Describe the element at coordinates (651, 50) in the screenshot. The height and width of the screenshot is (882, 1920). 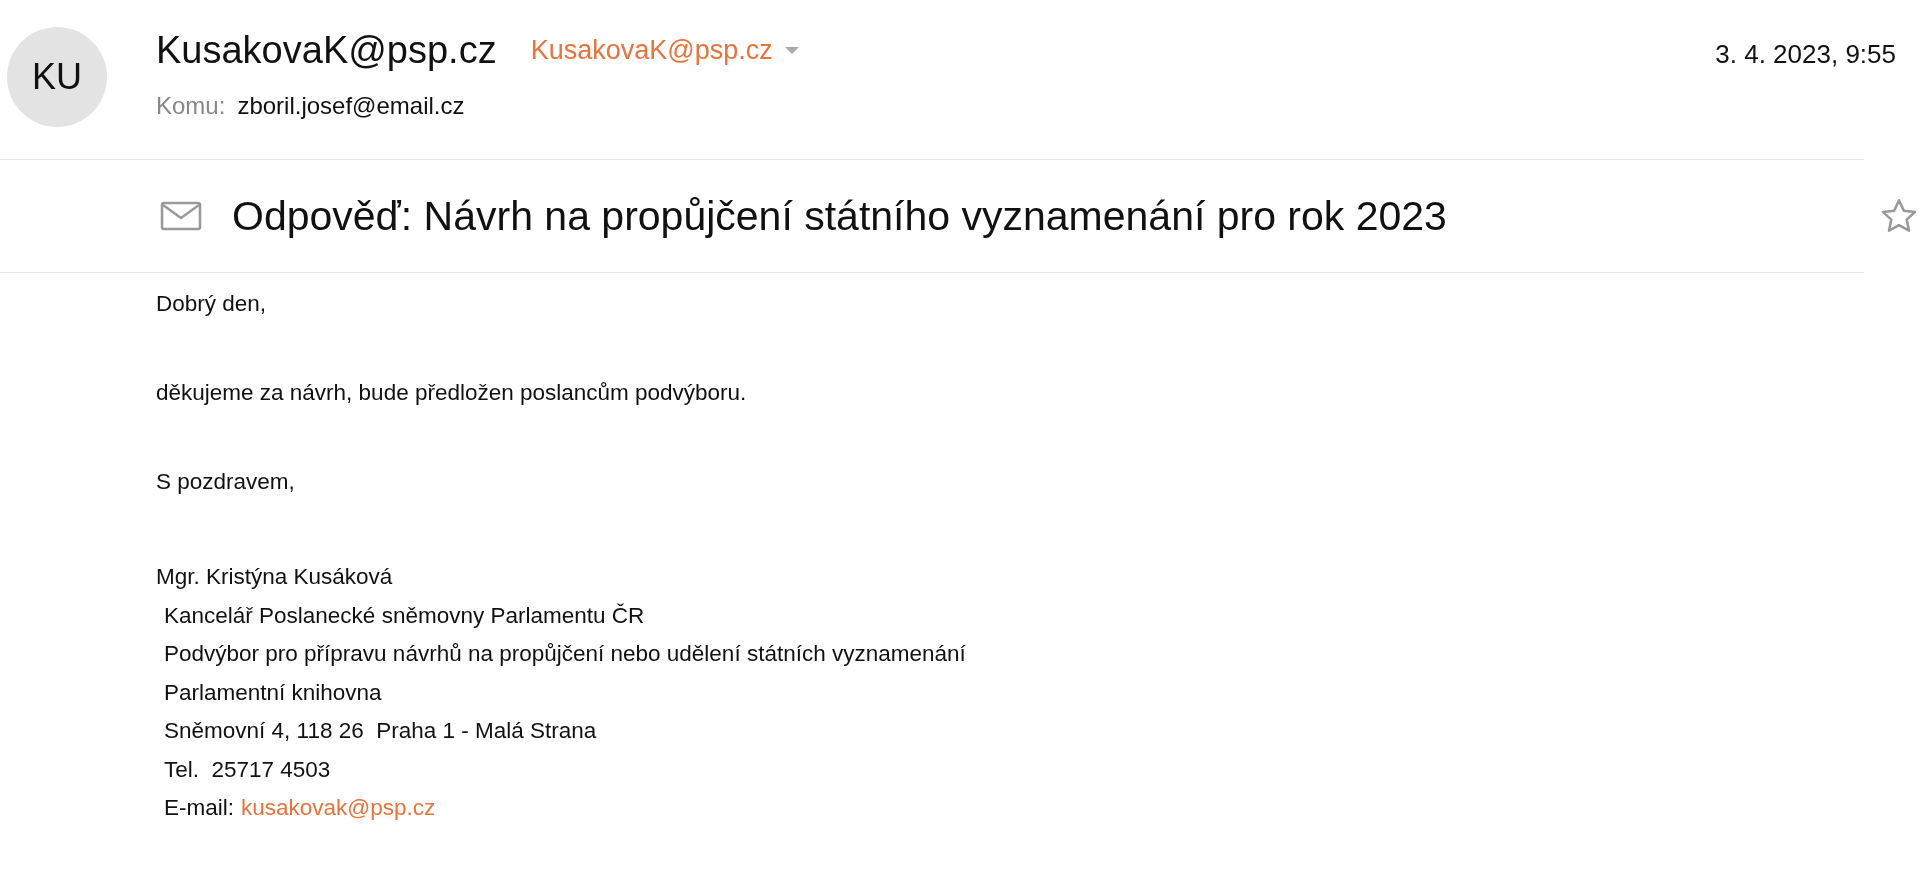
I see `sender-address: KusakovaK@psp.cz` at that location.